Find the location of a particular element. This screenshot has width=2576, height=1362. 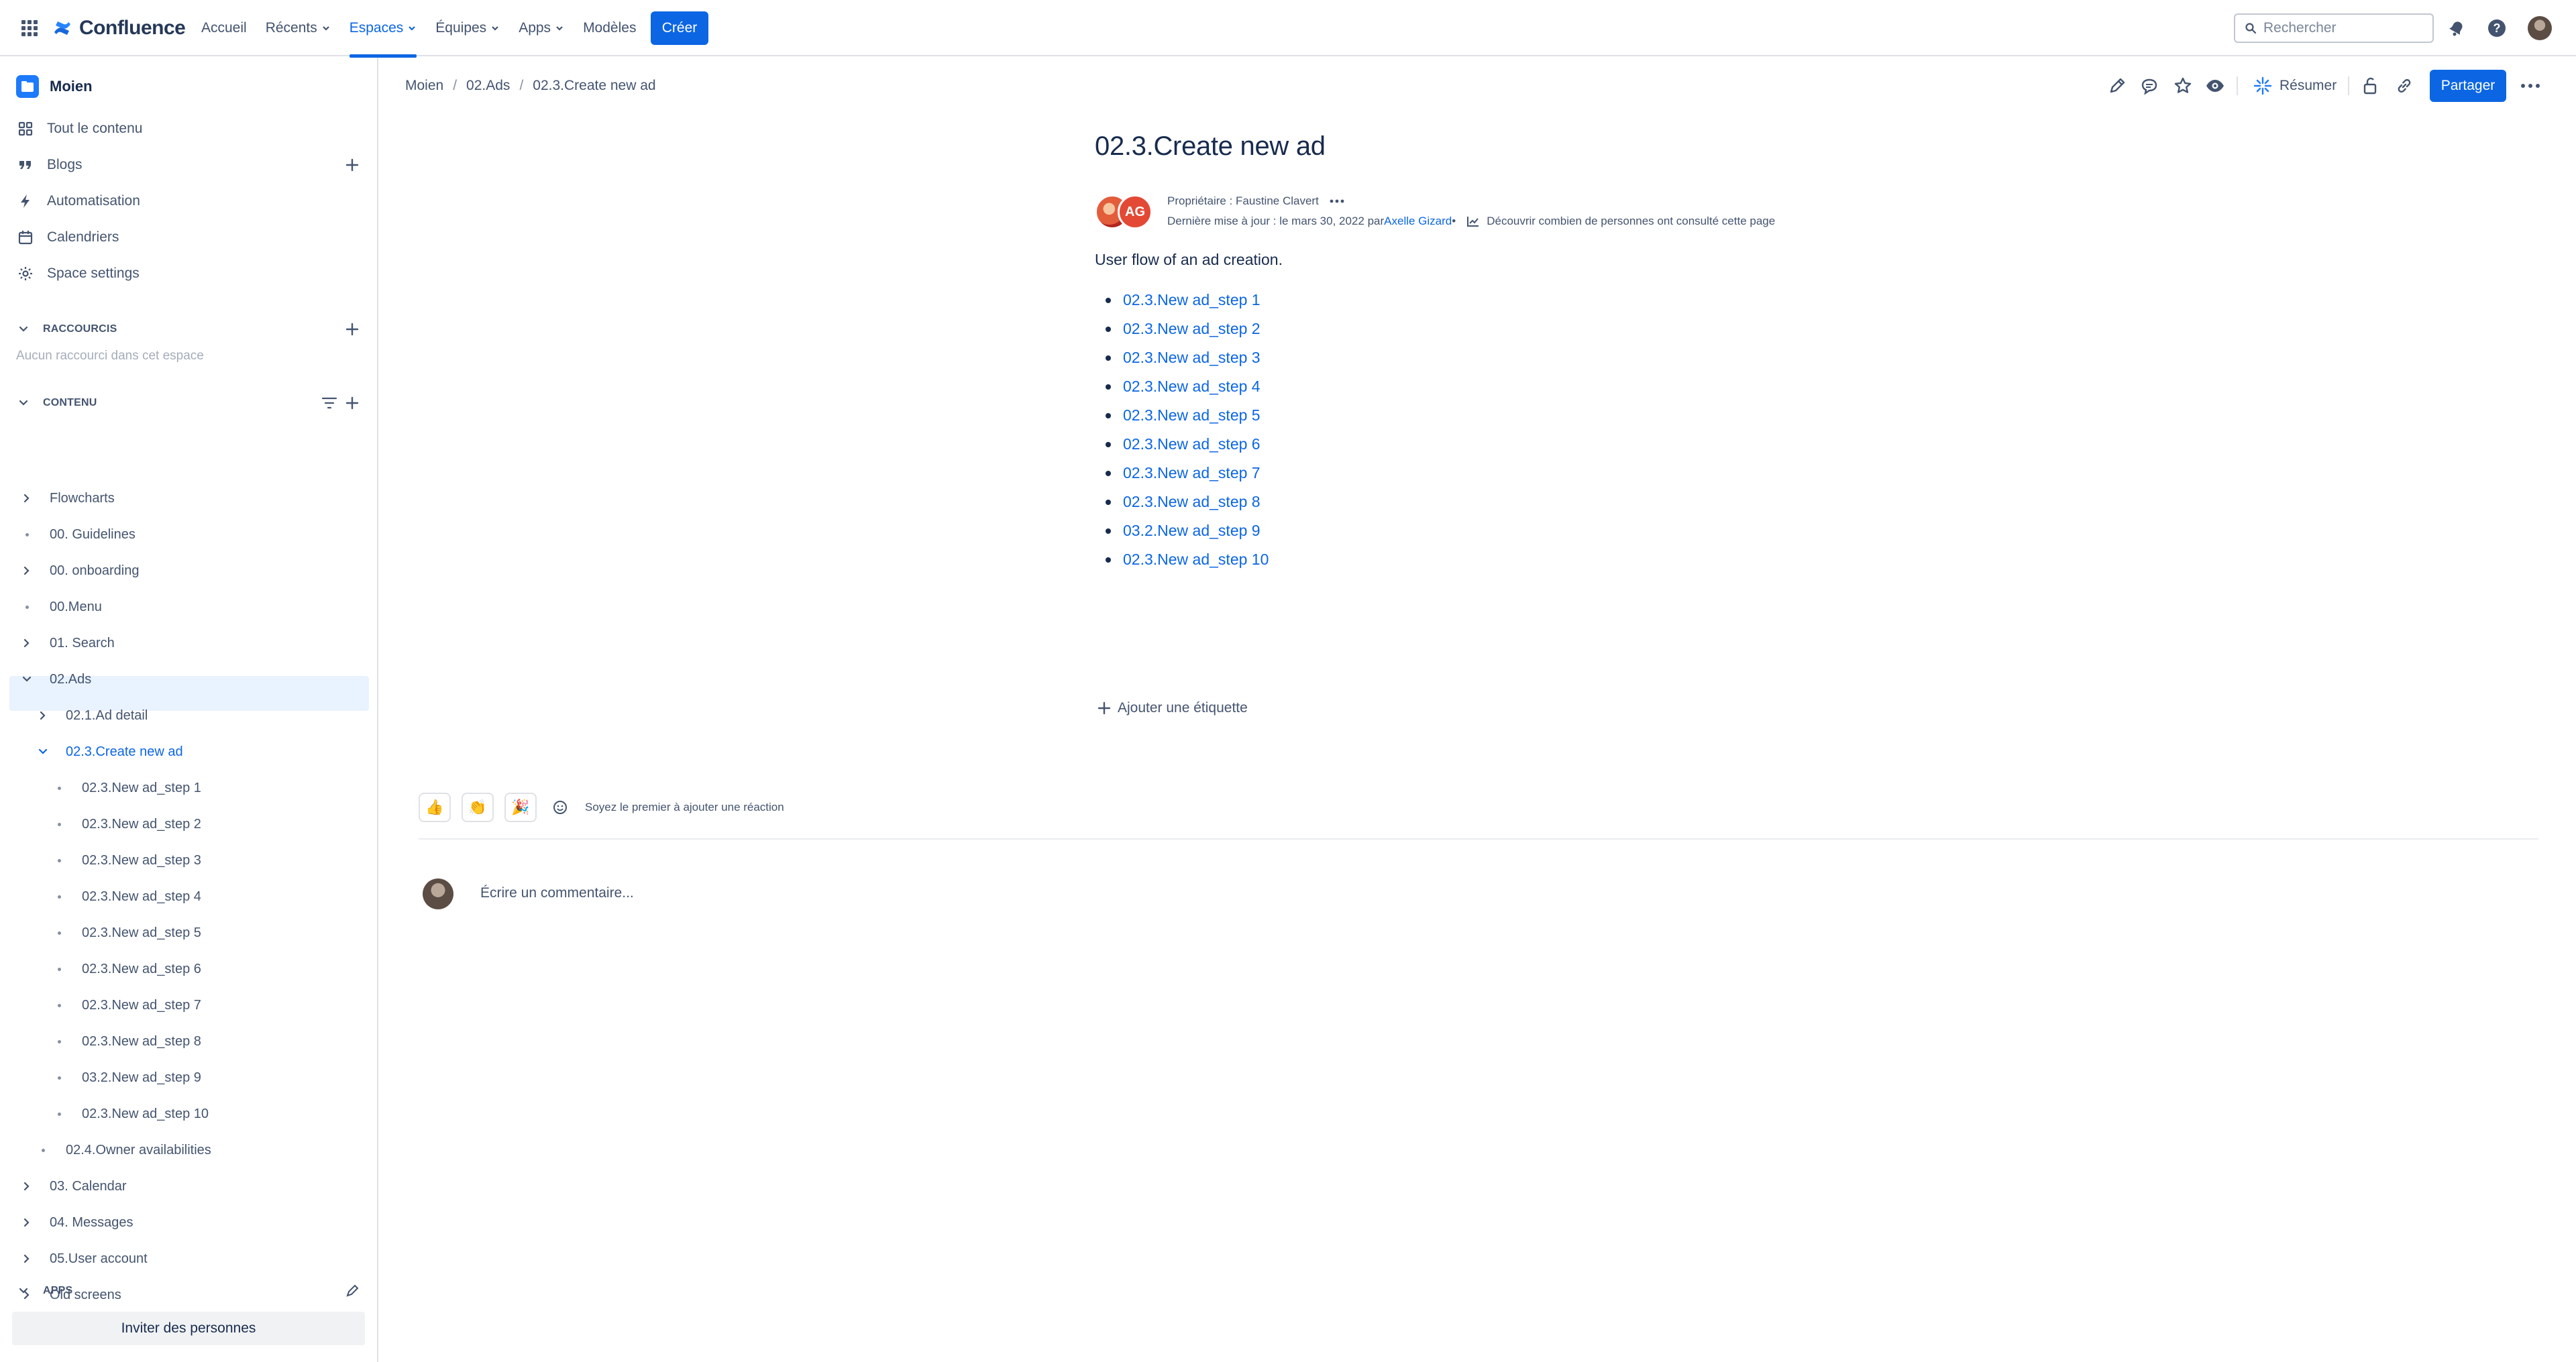

tree-item: 03. Calendar is located at coordinates (73, 1186).